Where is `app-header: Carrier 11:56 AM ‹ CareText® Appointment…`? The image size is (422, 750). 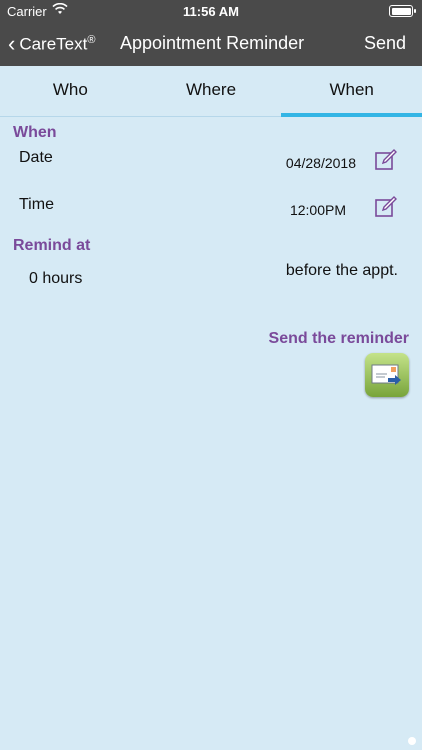
app-header: Carrier 11:56 AM ‹ CareText® Appointment… is located at coordinates (211, 33).